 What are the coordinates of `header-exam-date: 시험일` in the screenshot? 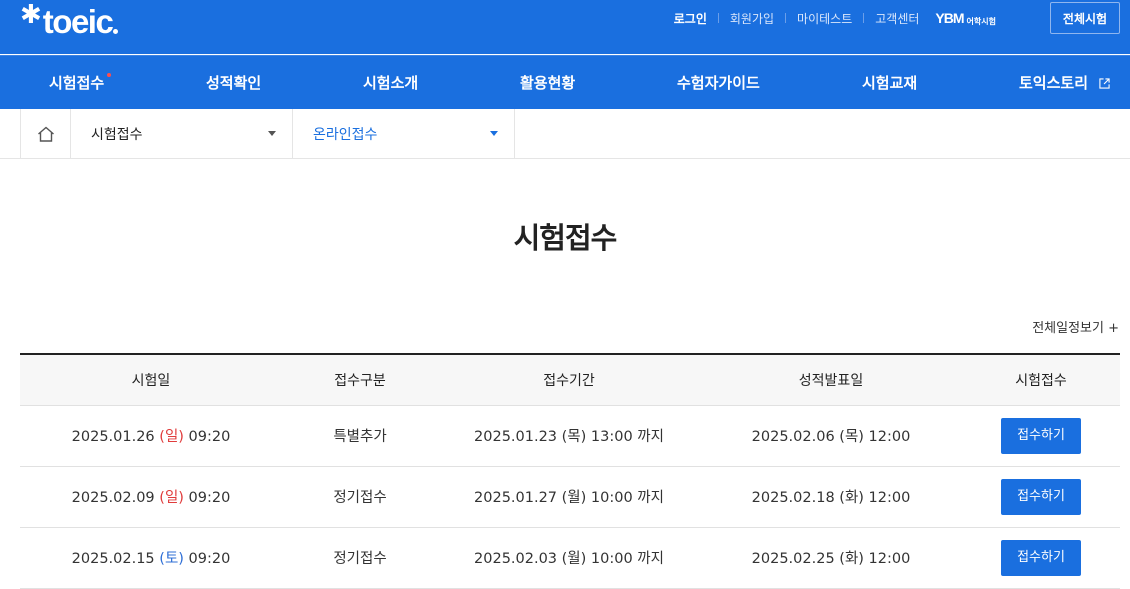 It's located at (151, 380).